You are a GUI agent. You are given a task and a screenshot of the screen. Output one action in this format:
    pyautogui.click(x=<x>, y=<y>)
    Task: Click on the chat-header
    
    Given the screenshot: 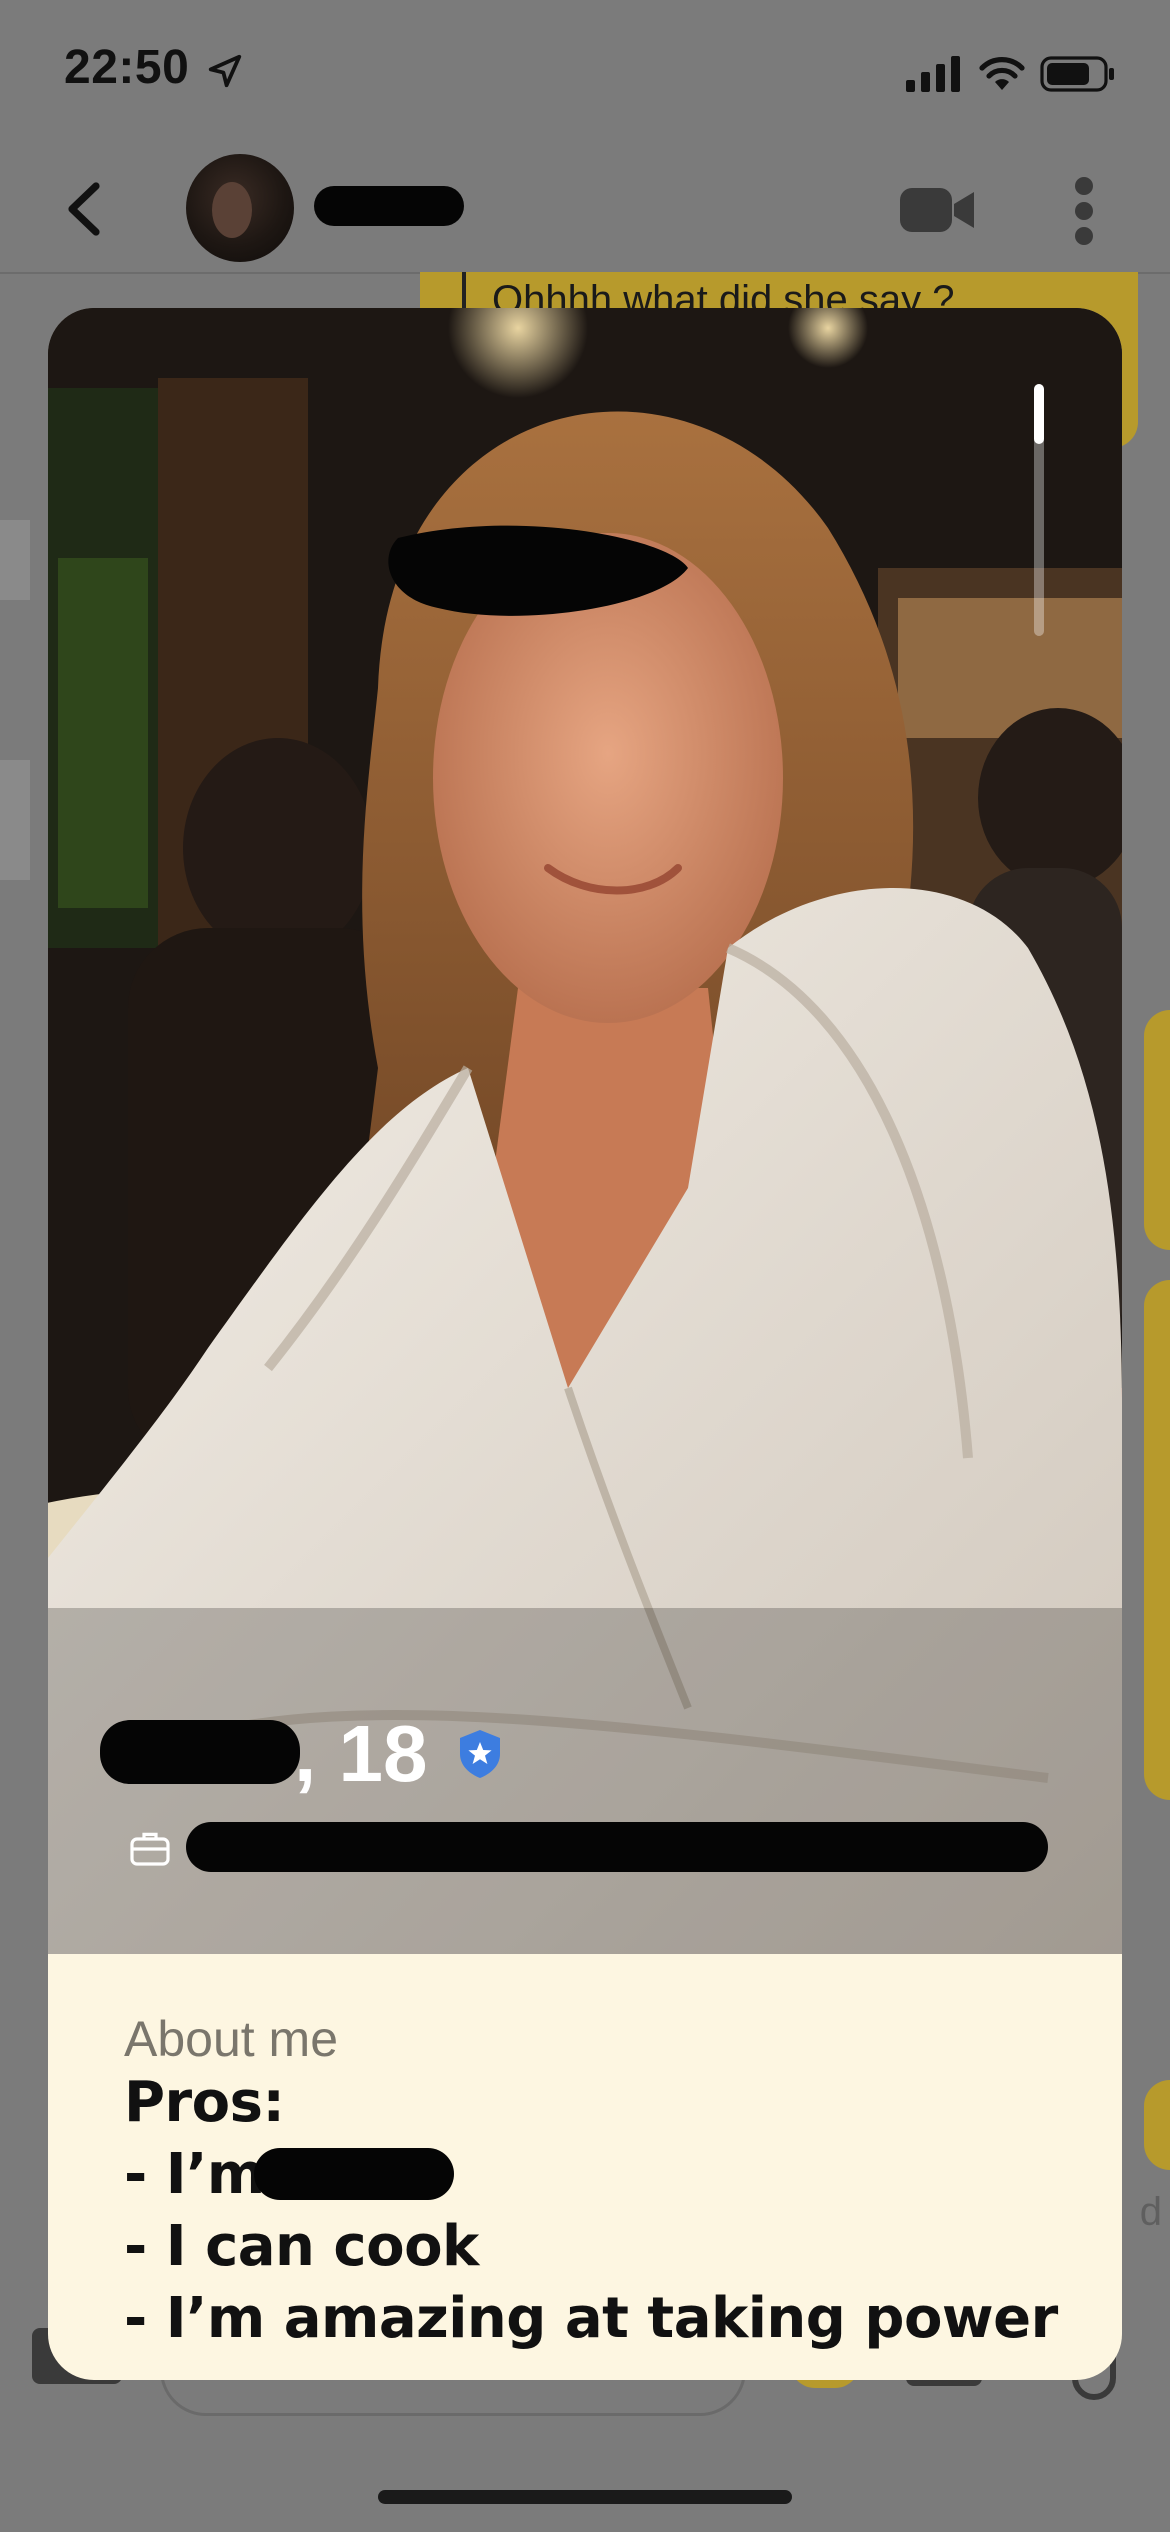 What is the action you would take?
    pyautogui.click(x=585, y=207)
    